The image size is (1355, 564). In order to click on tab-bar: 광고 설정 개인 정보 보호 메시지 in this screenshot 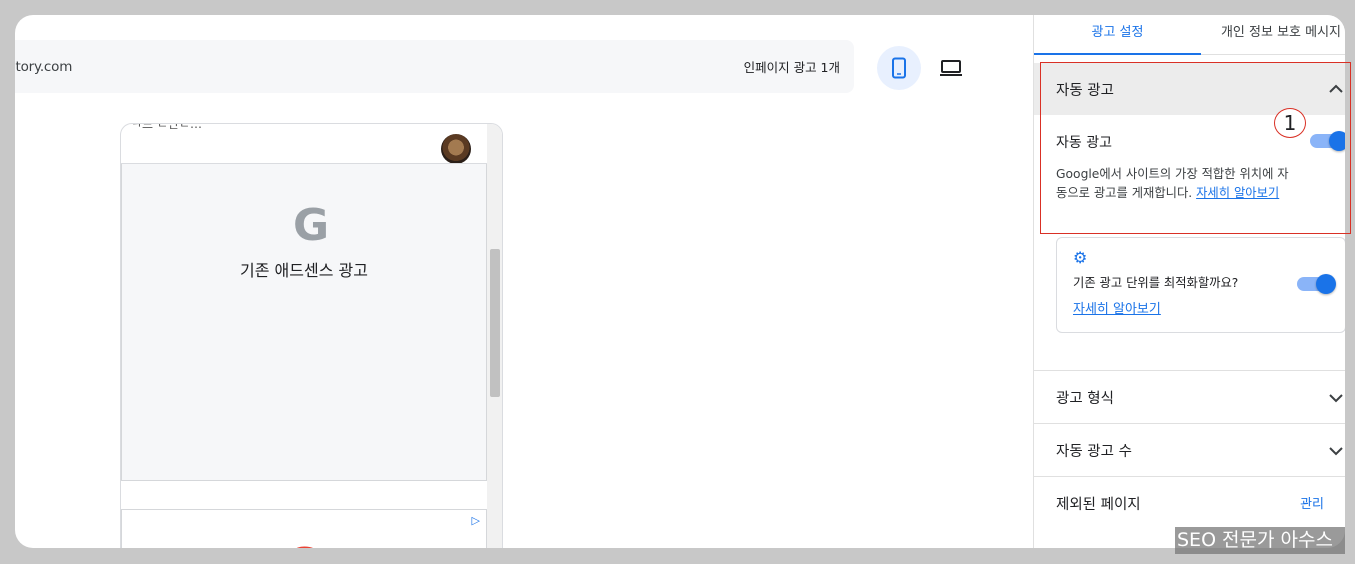, I will do `click(1189, 35)`.